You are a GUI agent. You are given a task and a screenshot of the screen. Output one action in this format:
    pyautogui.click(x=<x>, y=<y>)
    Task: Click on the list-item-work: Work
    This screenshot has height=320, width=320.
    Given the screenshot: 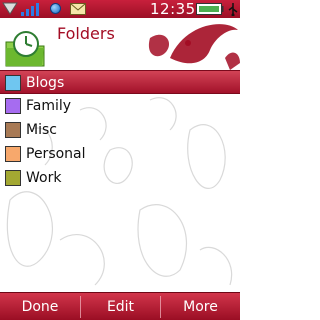 What is the action you would take?
    pyautogui.click(x=120, y=178)
    